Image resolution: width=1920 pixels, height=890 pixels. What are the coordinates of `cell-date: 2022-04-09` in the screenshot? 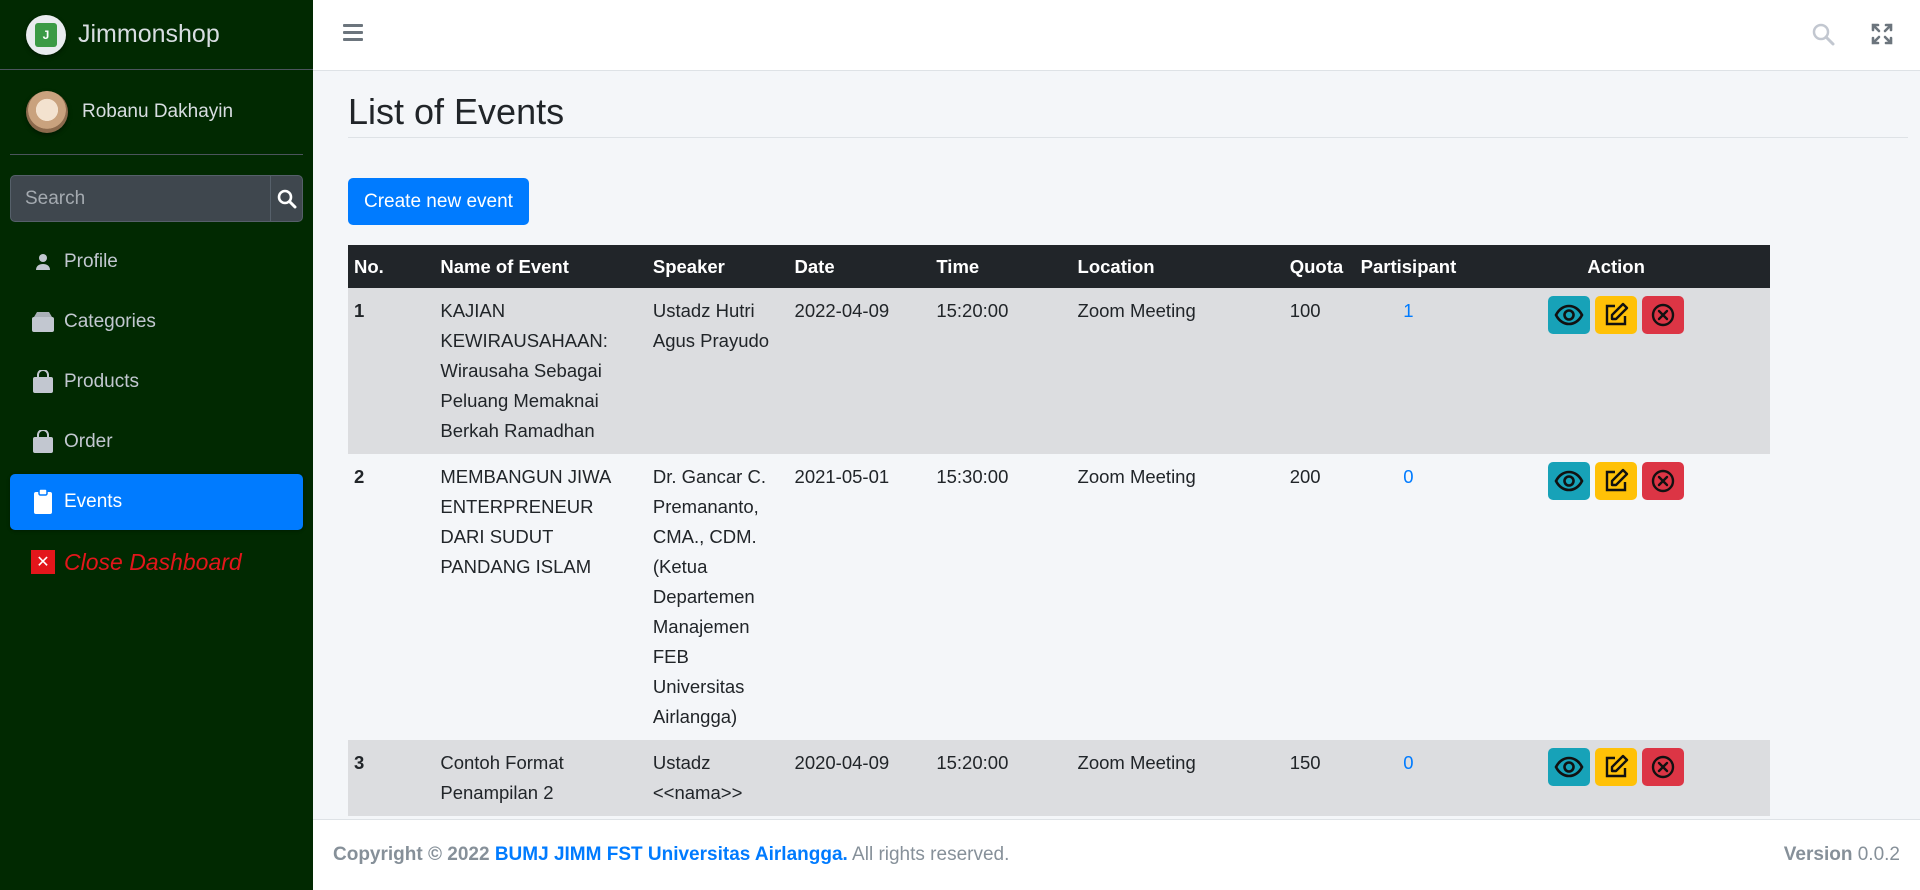 It's located at (842, 310).